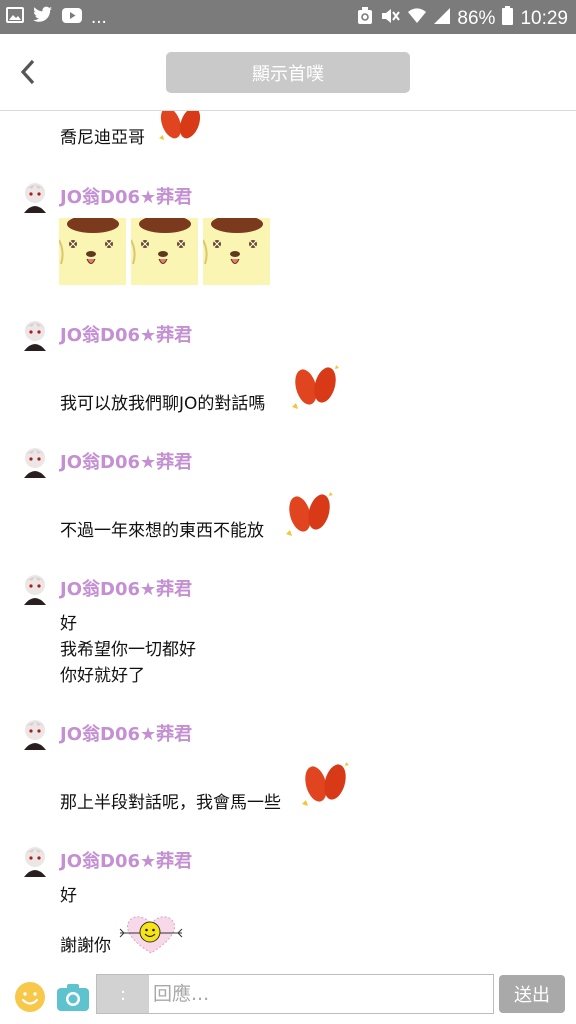 This screenshot has width=576, height=1024. What do you see at coordinates (72, 18) in the screenshot?
I see `youtube-icon` at bounding box center [72, 18].